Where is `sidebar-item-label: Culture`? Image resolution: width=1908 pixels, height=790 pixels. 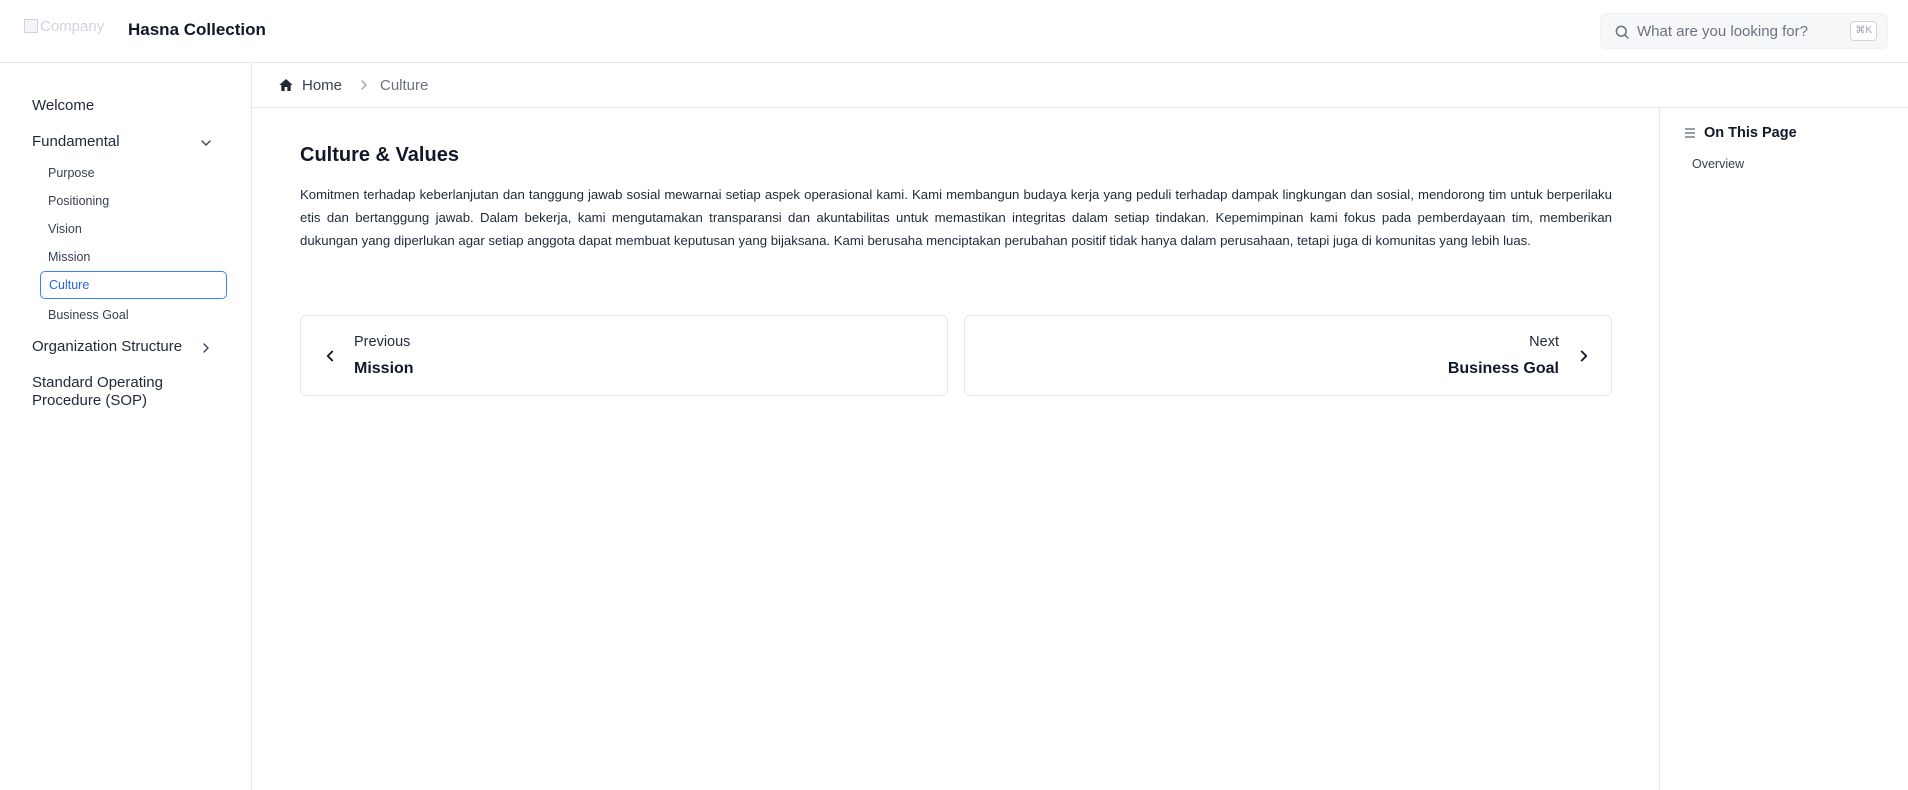
sidebar-item-label: Culture is located at coordinates (69, 285).